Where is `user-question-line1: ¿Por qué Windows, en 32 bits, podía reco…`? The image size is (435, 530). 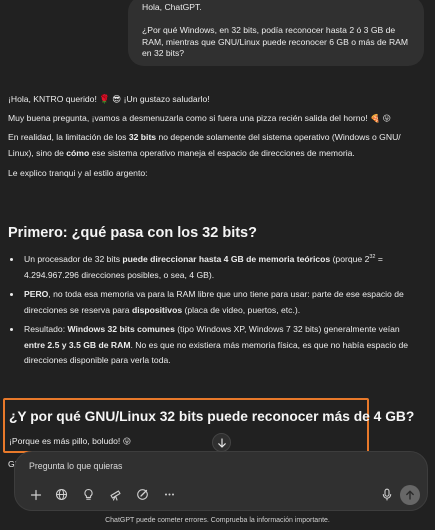
user-question-line1: ¿Por qué Windows, en 32 bits, podía reco… is located at coordinates (269, 30).